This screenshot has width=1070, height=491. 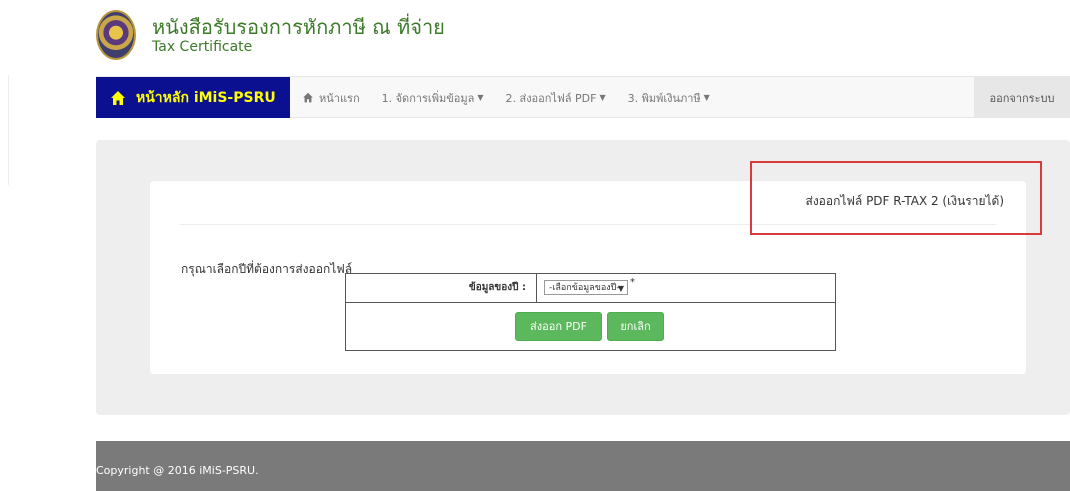 I want to click on left-edge-divider, so click(x=8, y=130).